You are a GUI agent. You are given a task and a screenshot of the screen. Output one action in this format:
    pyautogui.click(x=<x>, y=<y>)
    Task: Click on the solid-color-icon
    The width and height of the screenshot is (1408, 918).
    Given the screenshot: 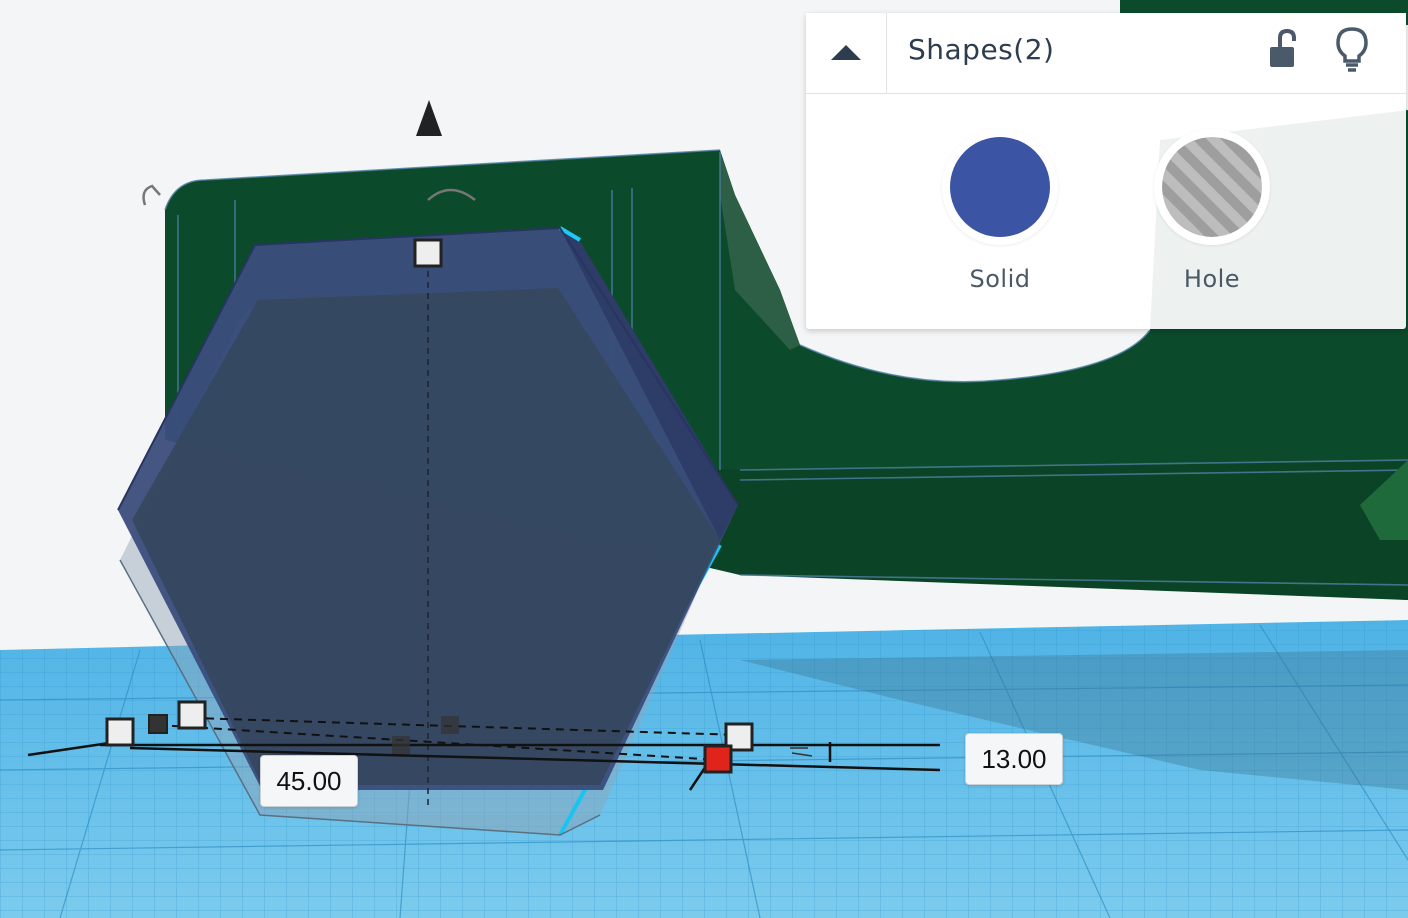 What is the action you would take?
    pyautogui.click(x=1000, y=187)
    